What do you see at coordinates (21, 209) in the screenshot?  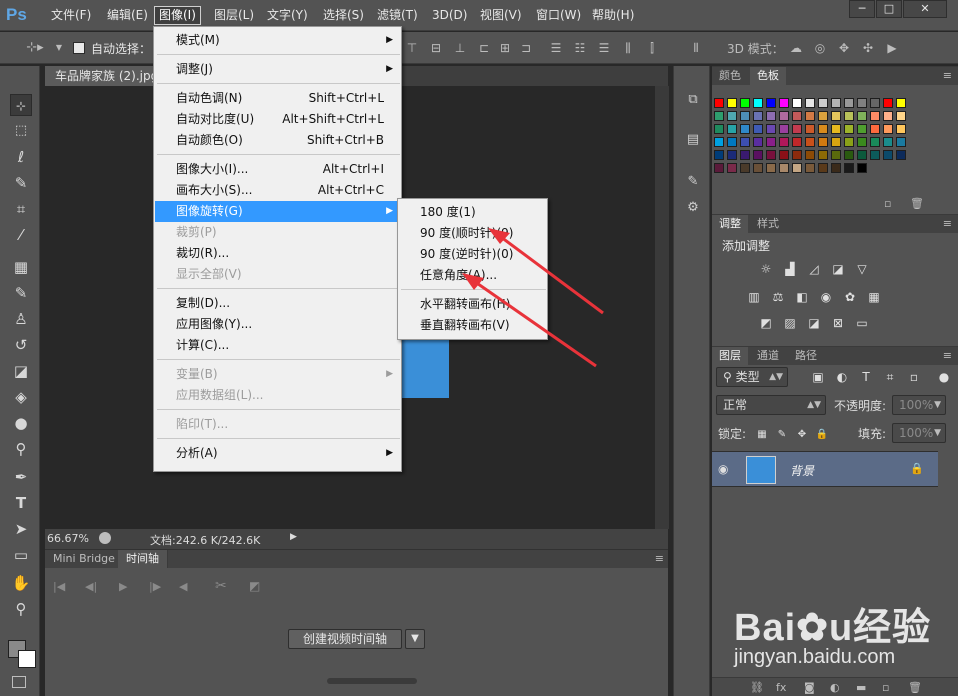 I see `crop-tool-icon: ⌗` at bounding box center [21, 209].